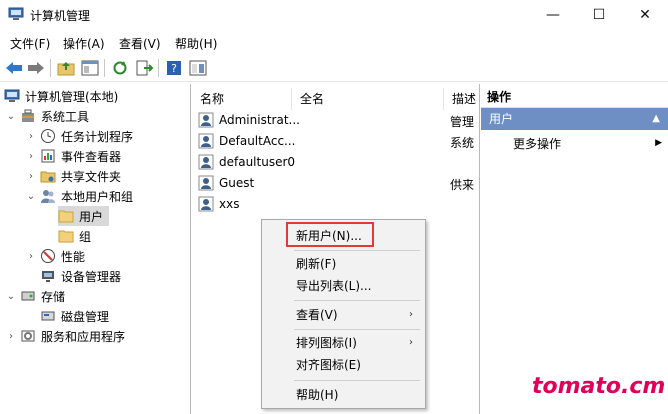 Image resolution: width=668 pixels, height=414 pixels. I want to click on tree-item-task-scheduler: › 任务计划程序, so click(79, 136).